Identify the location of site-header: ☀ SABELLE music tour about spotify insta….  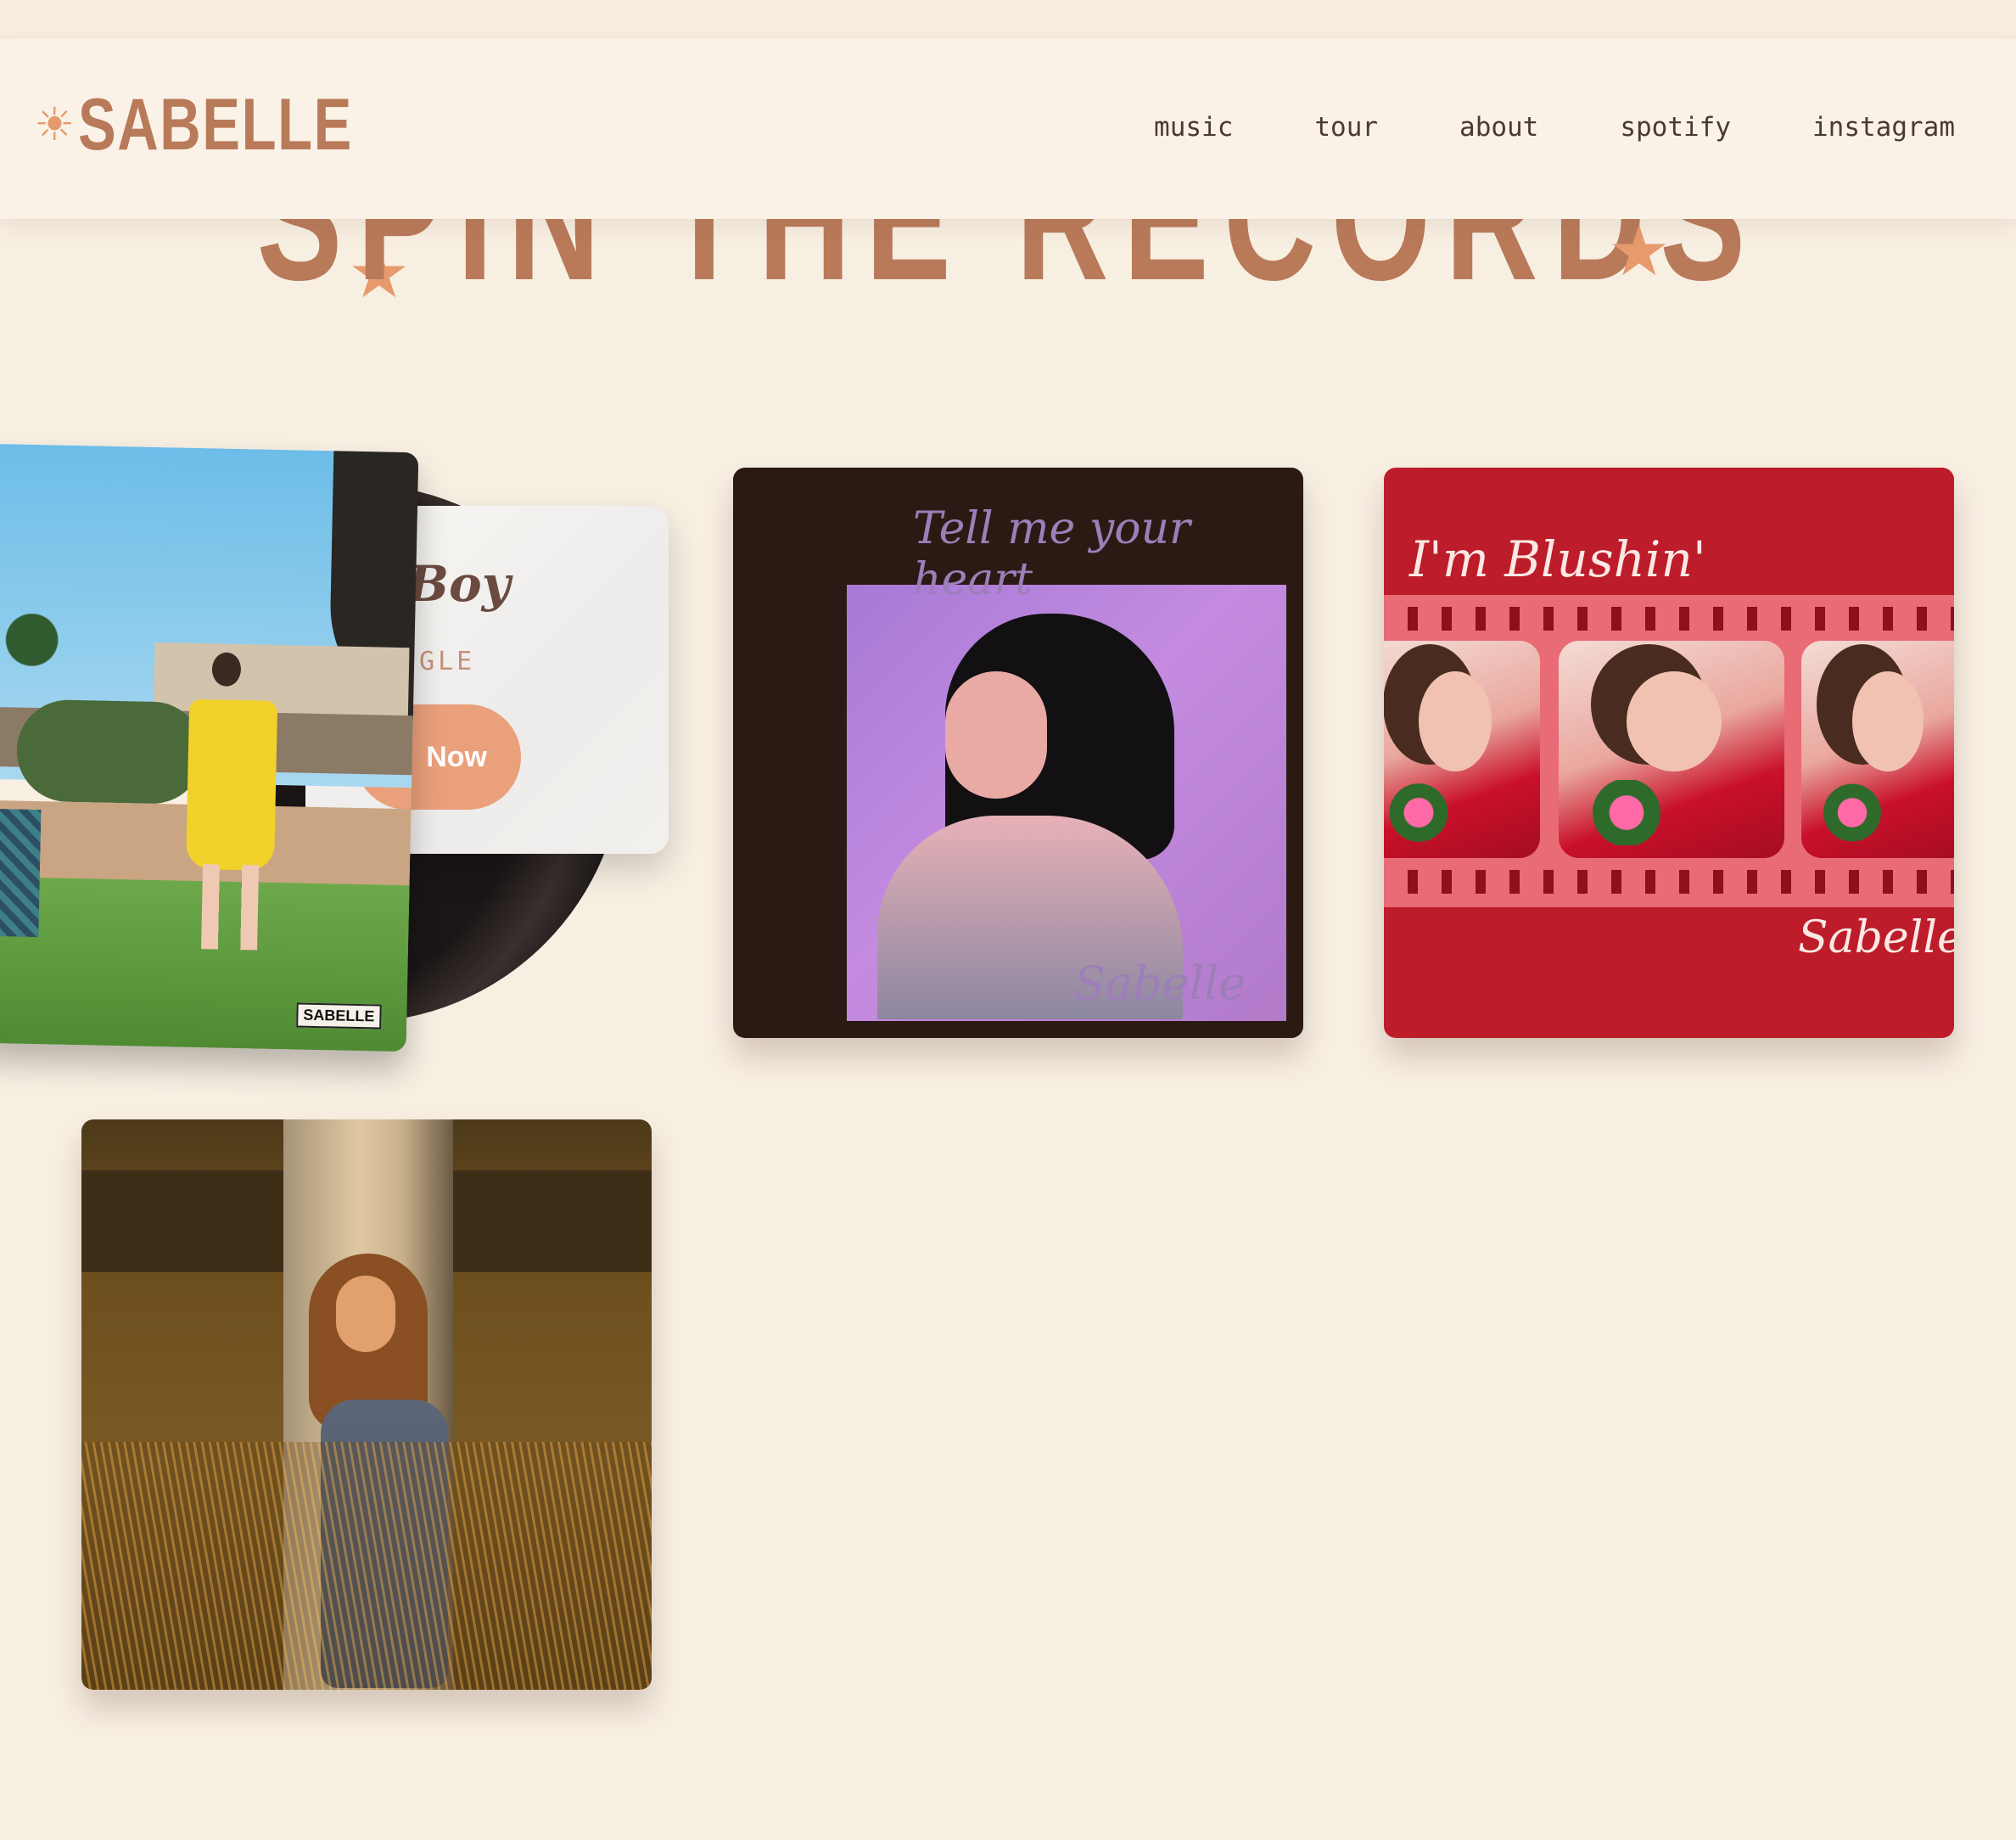
(1008, 129).